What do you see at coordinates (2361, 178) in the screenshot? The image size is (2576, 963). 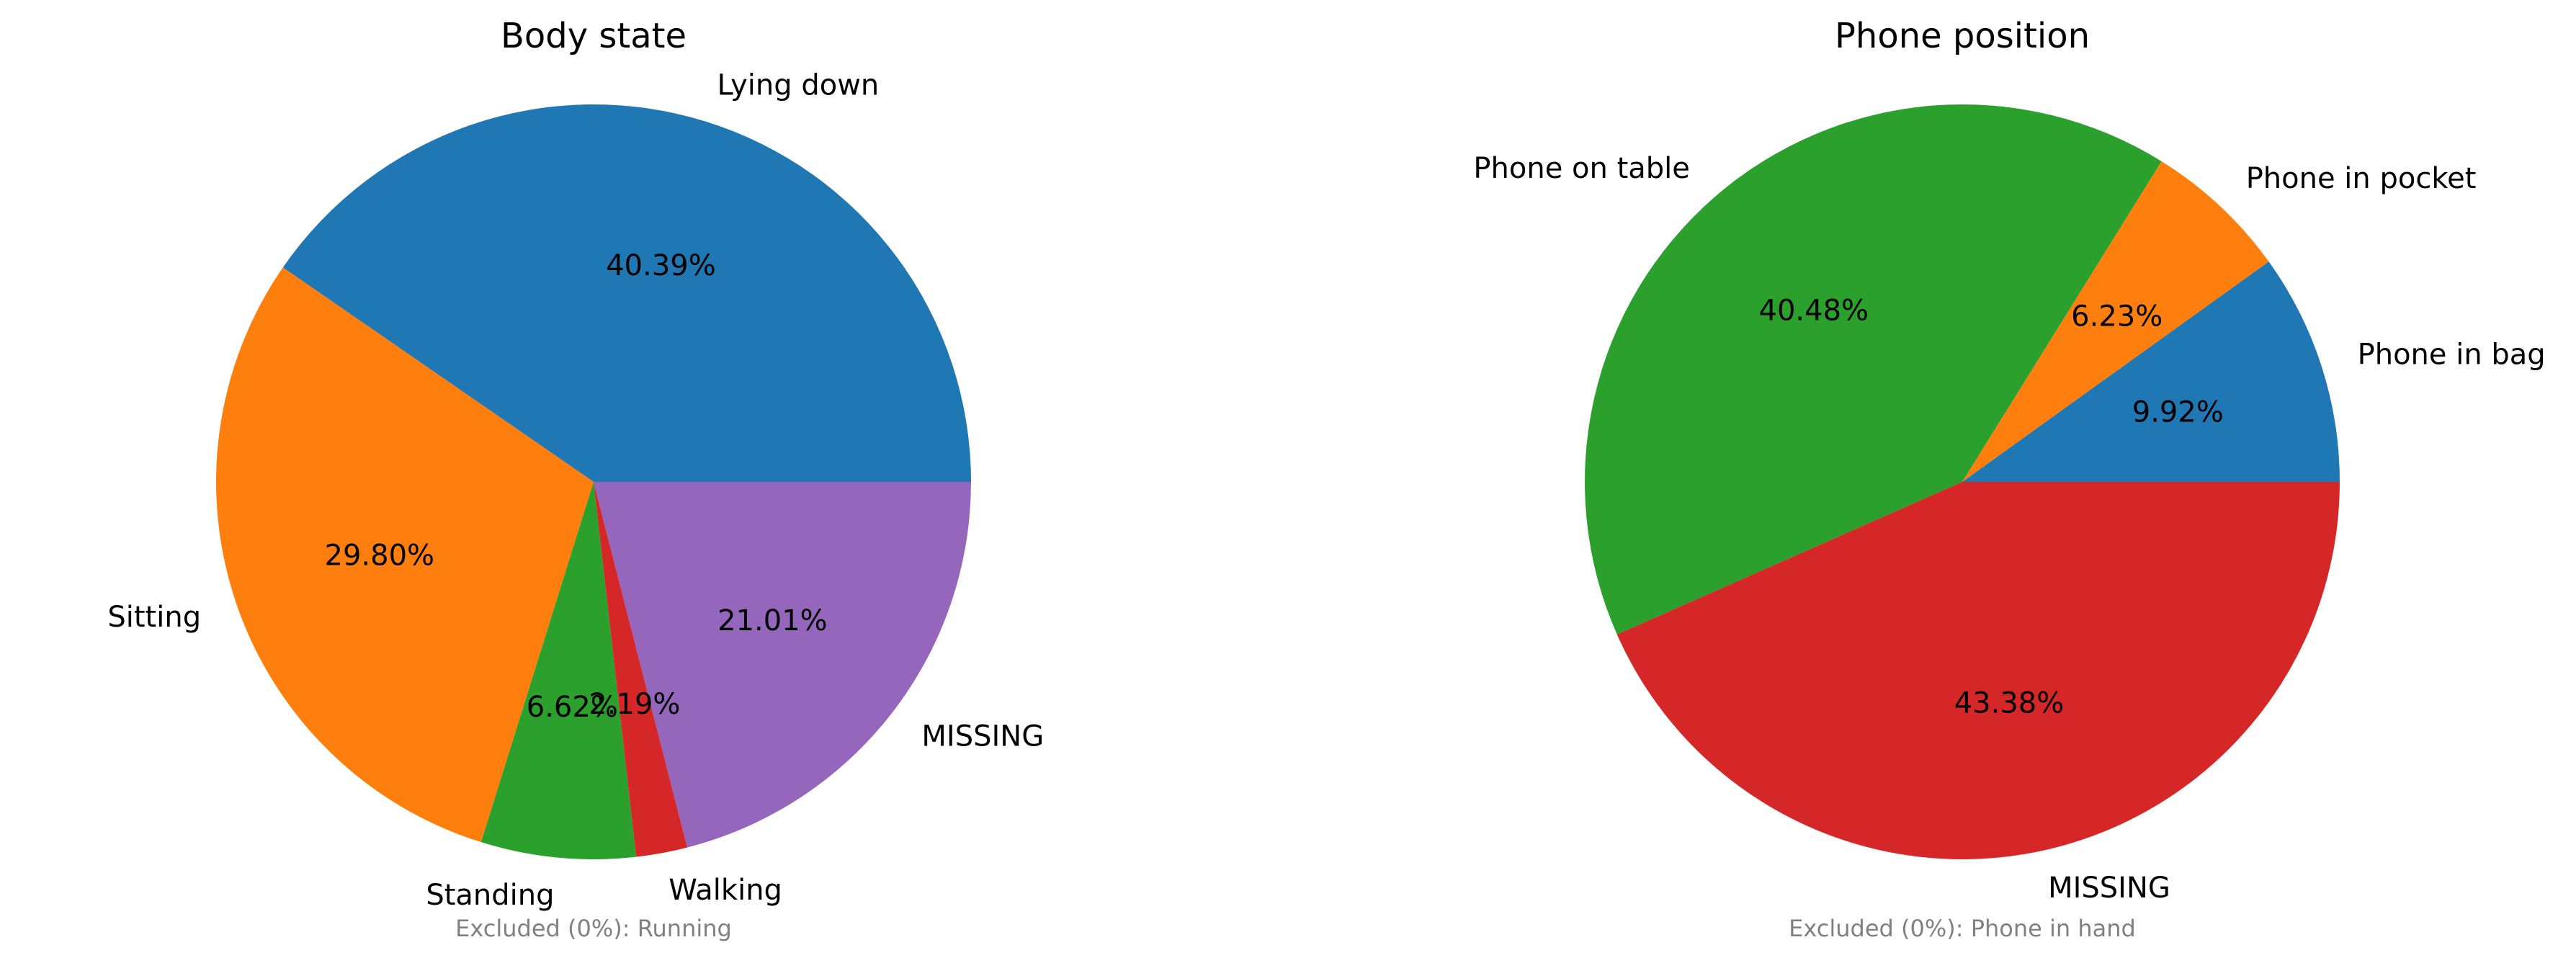 I see `slice-label-phone-in-pocket: Phone in pocket` at bounding box center [2361, 178].